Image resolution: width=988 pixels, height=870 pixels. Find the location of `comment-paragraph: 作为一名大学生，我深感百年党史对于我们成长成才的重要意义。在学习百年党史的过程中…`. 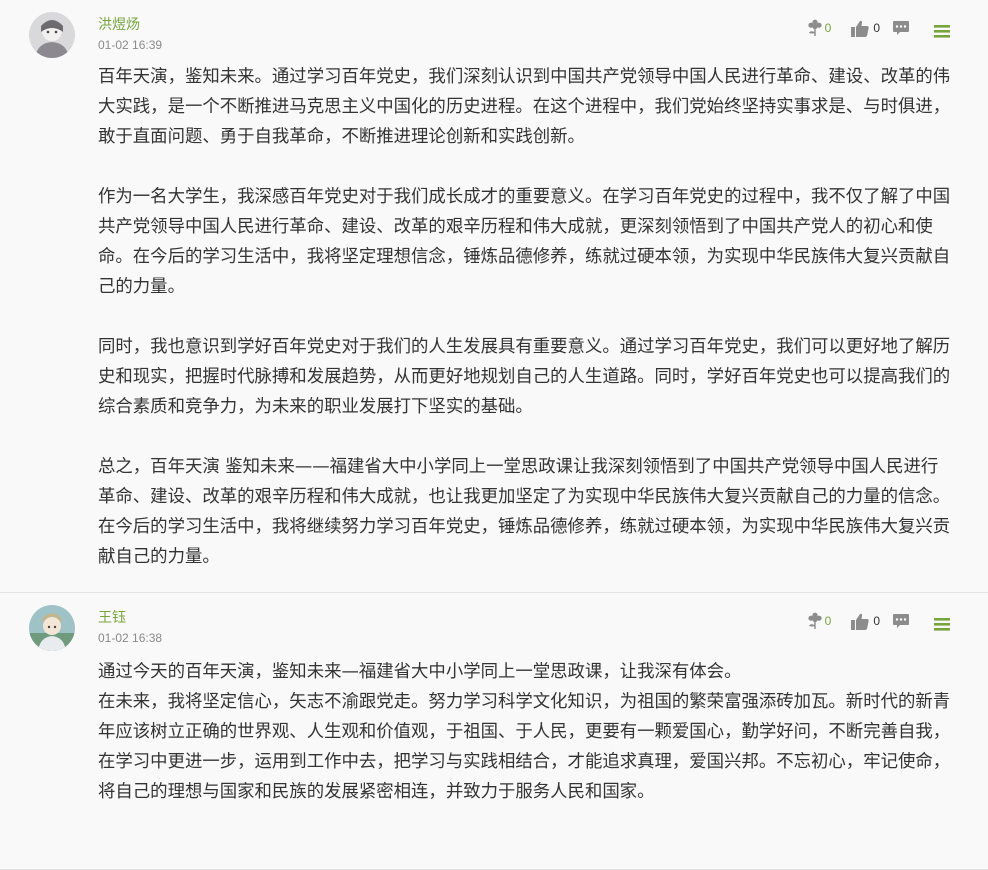

comment-paragraph: 作为一名大学生，我深感百年党史对于我们成长成才的重要意义。在学习百年党史的过程中… is located at coordinates (524, 242).